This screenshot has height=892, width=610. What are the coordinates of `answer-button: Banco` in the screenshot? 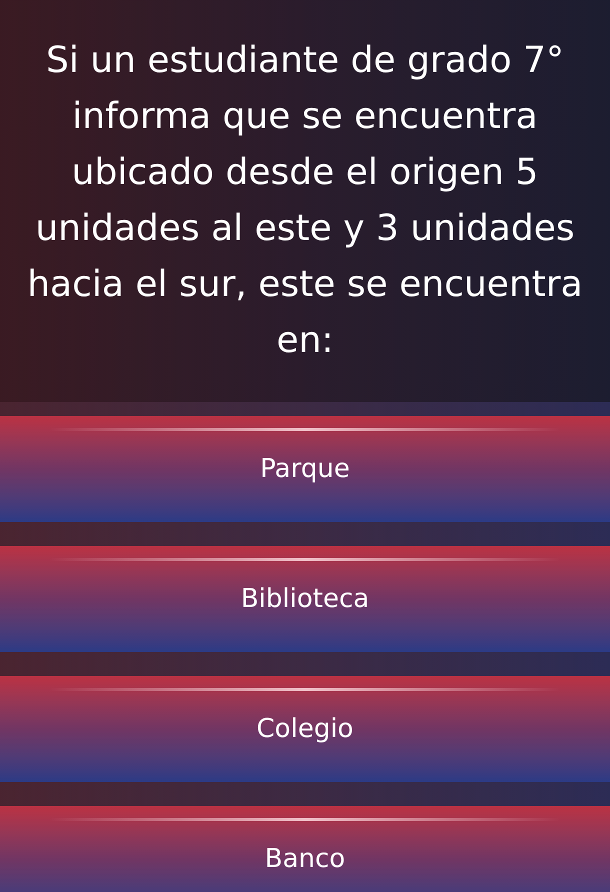 It's located at (305, 849).